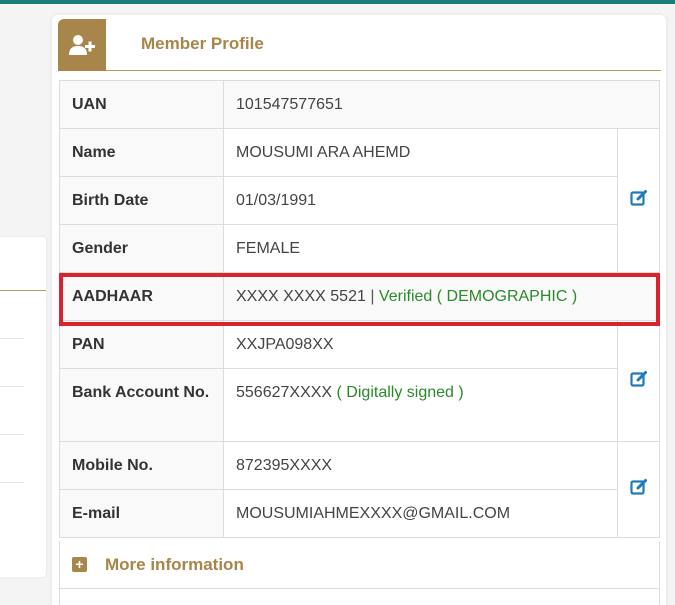  What do you see at coordinates (478, 296) in the screenshot?
I see `aadhaar-verified-status: Verified ( DEMOGRAPHIC )` at bounding box center [478, 296].